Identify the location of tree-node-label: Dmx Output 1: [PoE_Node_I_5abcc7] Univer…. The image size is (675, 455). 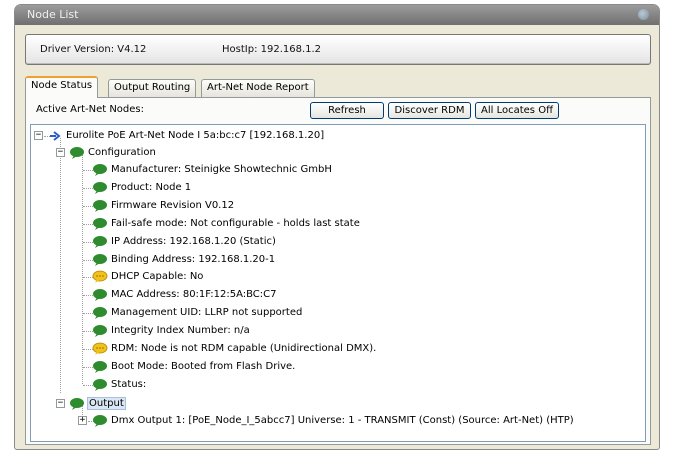
(342, 420).